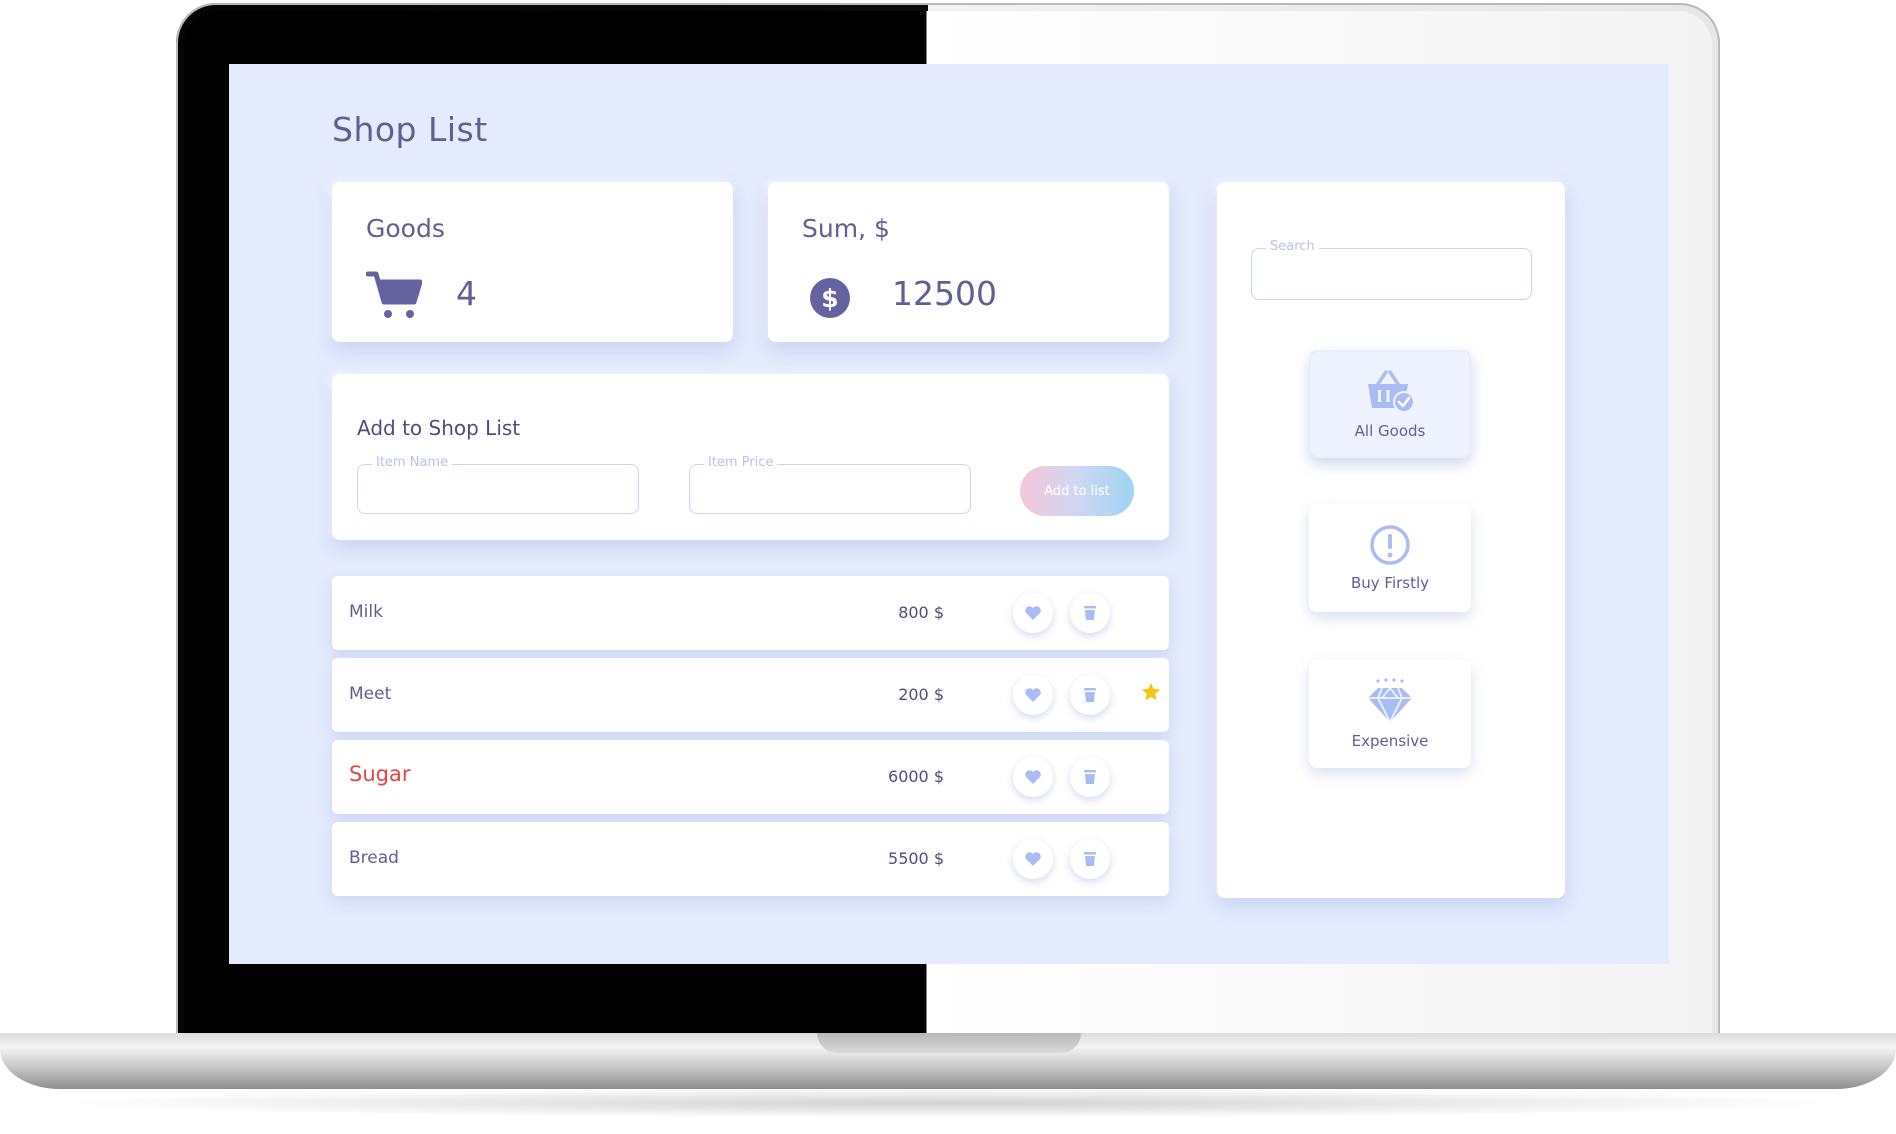 This screenshot has width=1896, height=1134. I want to click on filter-label: All Goods, so click(1390, 431).